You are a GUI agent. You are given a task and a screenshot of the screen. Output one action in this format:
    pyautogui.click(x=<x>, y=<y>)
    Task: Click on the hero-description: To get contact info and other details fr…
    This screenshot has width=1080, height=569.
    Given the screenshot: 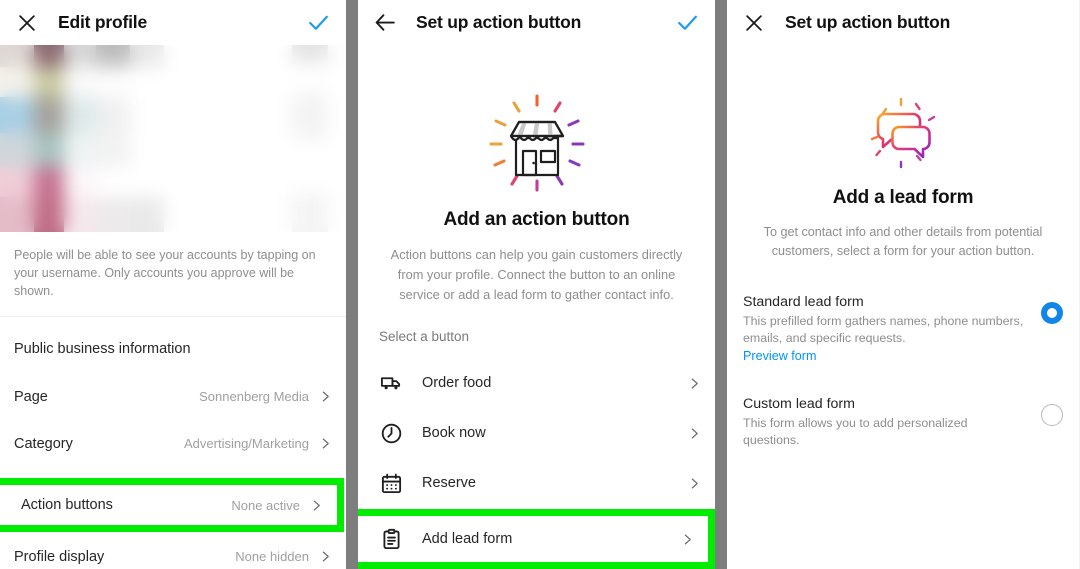 What is the action you would take?
    pyautogui.click(x=903, y=241)
    